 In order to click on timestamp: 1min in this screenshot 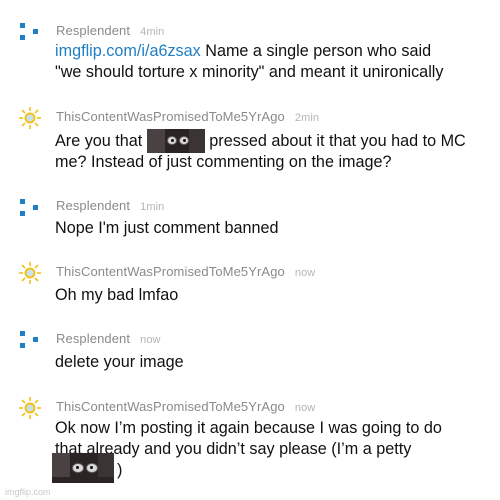, I will do `click(152, 207)`.